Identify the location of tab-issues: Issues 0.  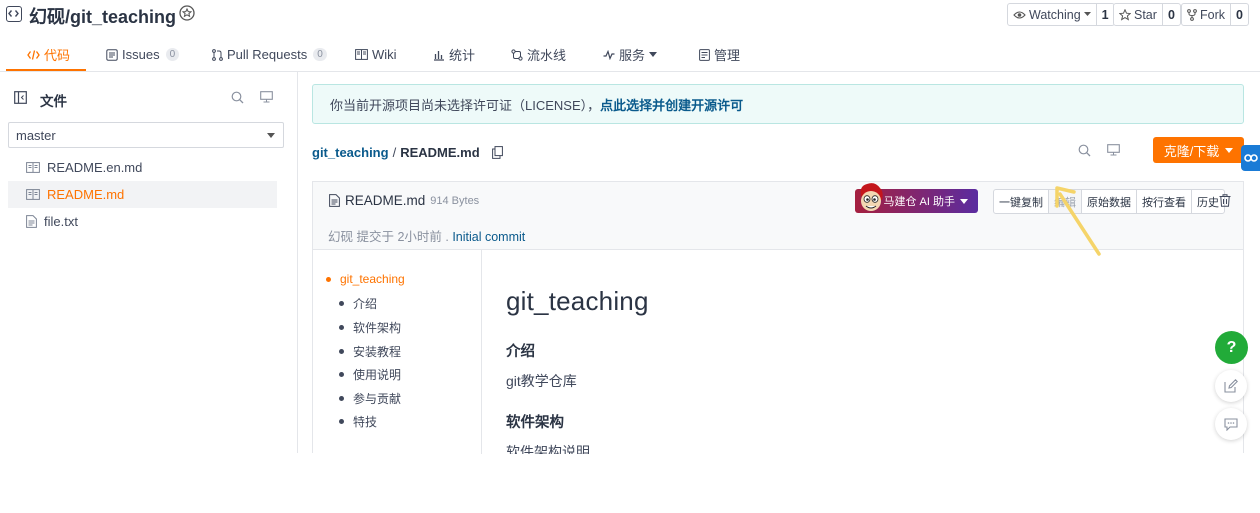
(143, 54).